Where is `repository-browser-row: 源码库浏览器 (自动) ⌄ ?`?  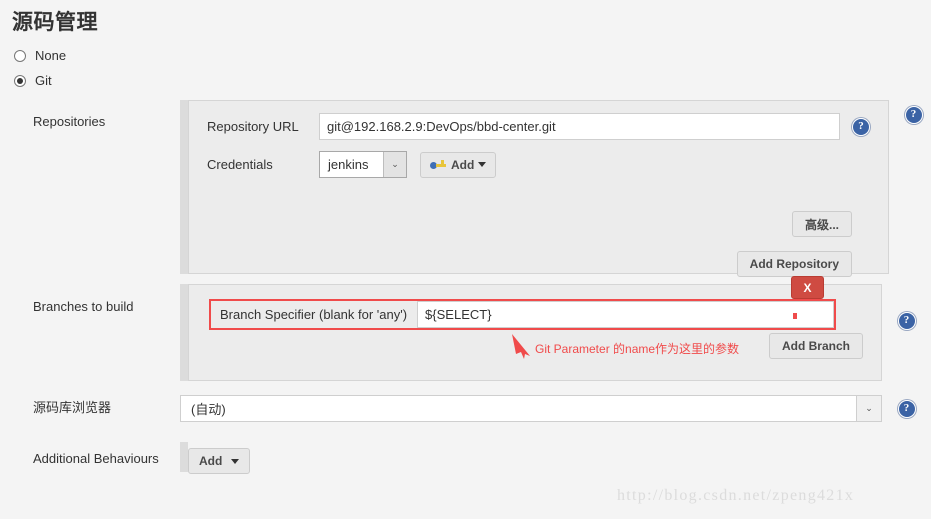 repository-browser-row: 源码库浏览器 (自动) ⌄ ? is located at coordinates (465, 409).